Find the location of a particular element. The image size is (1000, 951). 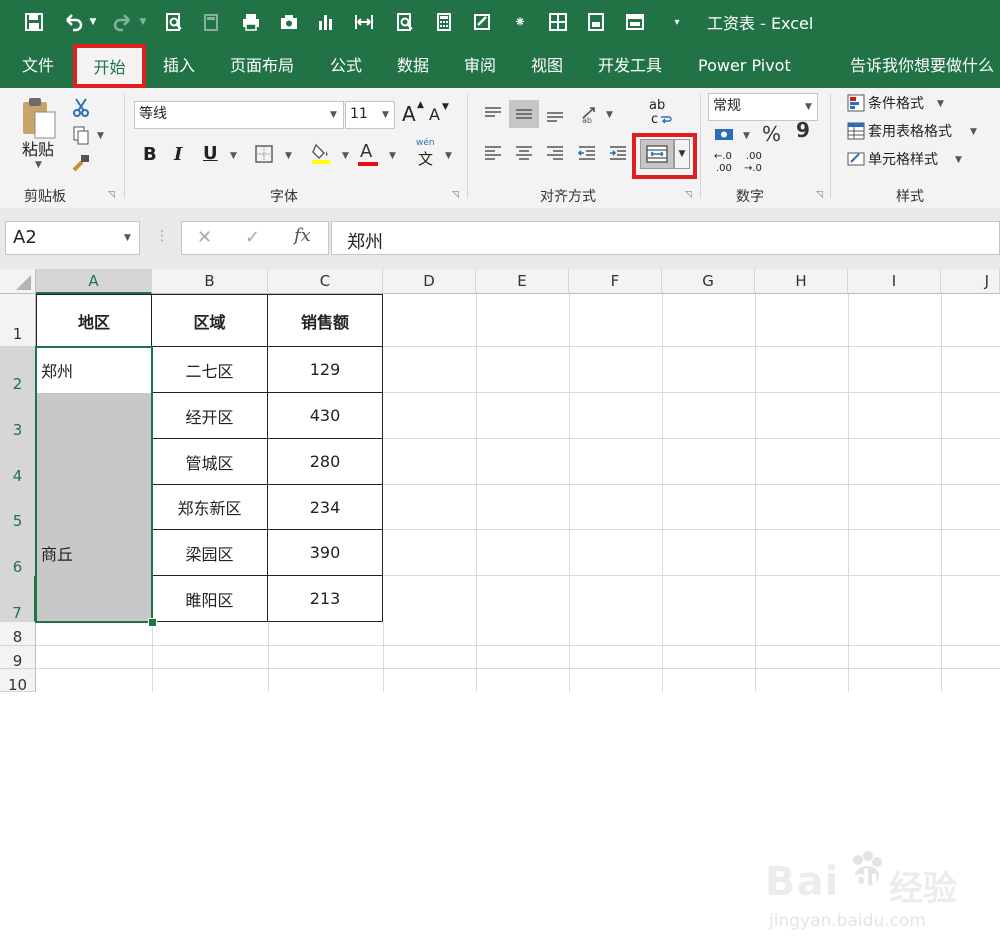

tab-page-layout: 页面布局 is located at coordinates (262, 66).